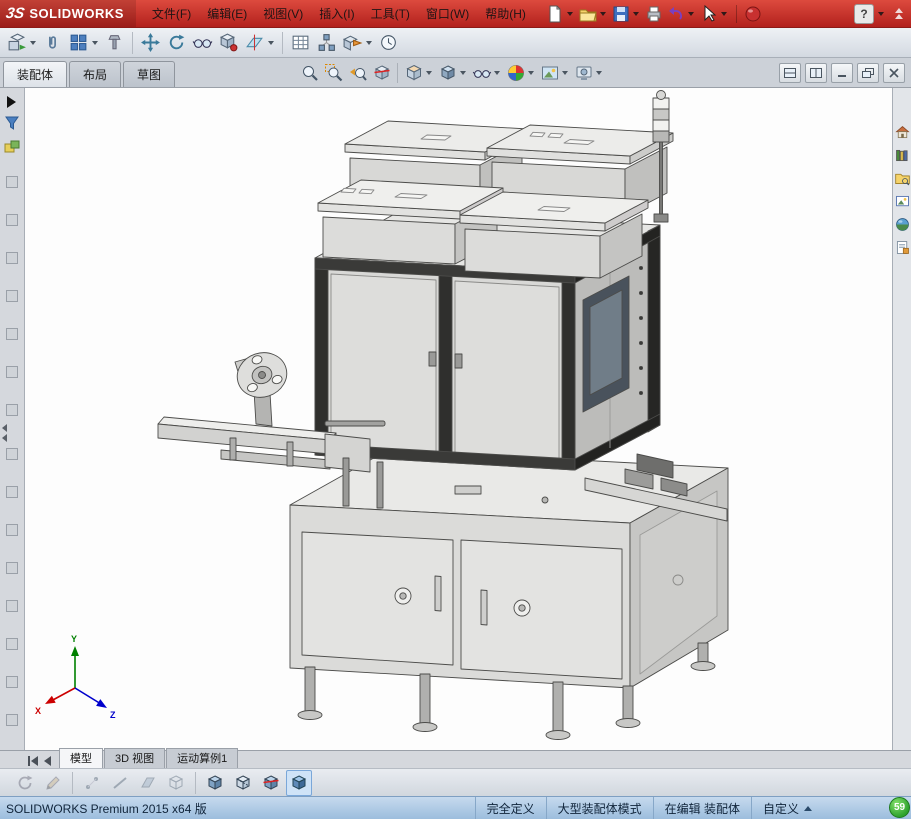  What do you see at coordinates (555, 14) in the screenshot?
I see `new-document-button` at bounding box center [555, 14].